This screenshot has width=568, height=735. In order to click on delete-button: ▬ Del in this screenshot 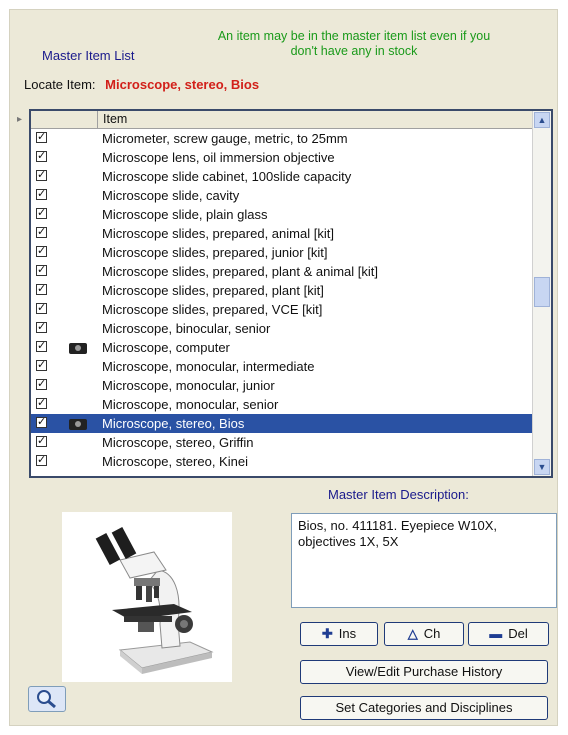, I will do `click(508, 634)`.